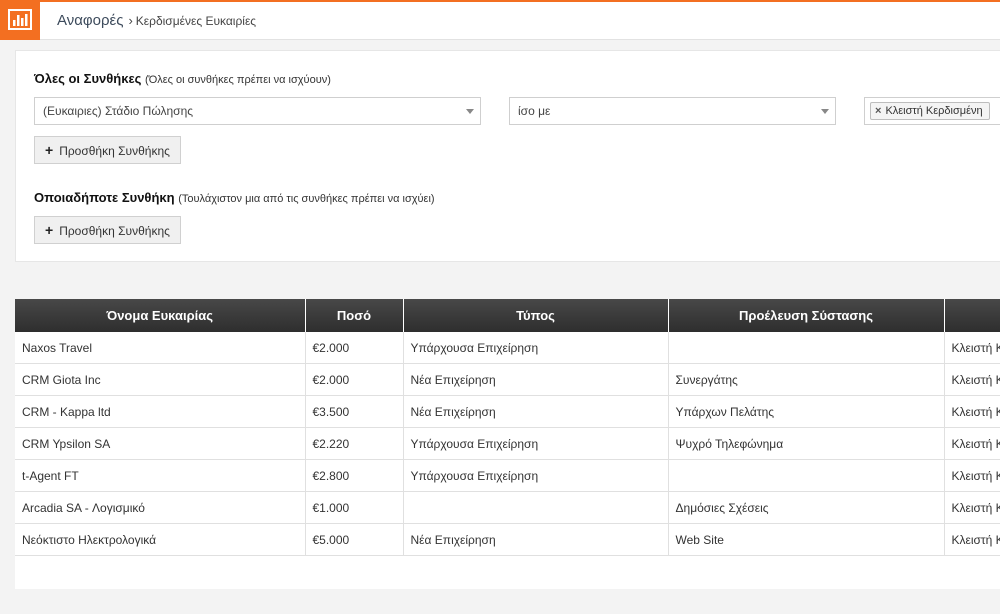 The height and width of the screenshot is (614, 1000). Describe the element at coordinates (806, 315) in the screenshot. I see `column-header-lead-source: Προέλευση Σύστασης` at that location.